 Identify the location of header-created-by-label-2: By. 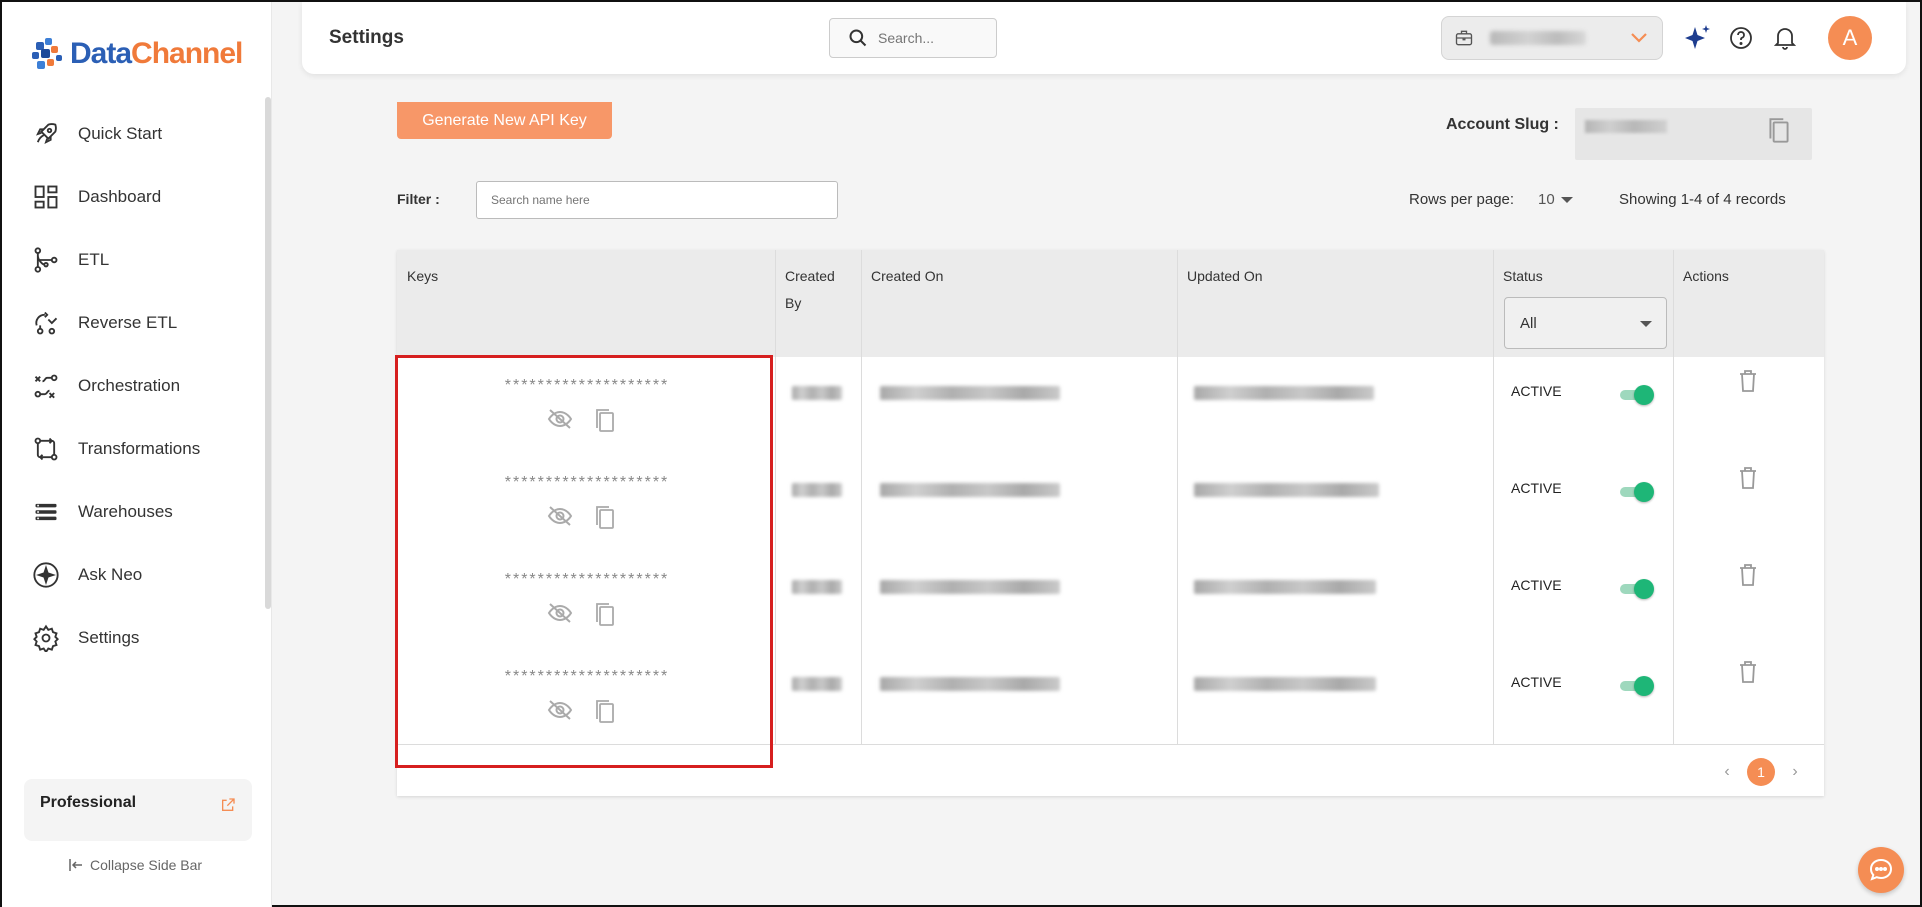
(793, 303).